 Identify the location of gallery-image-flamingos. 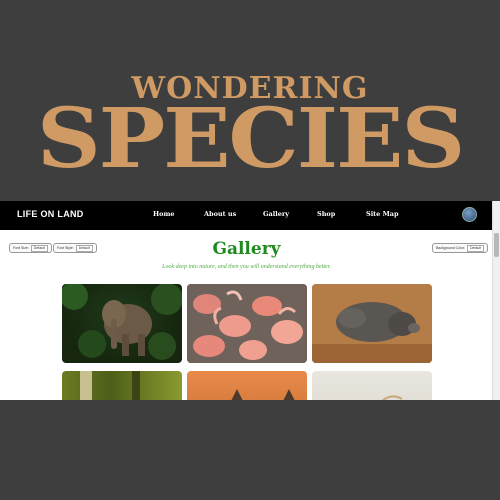
(247, 323).